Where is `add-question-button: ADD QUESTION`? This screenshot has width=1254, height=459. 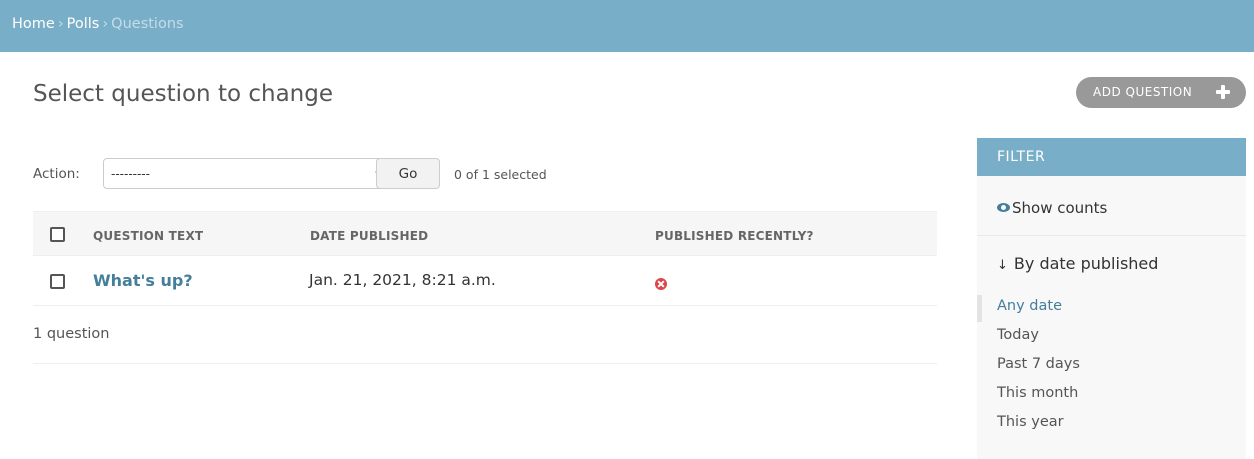
add-question-button: ADD QUESTION is located at coordinates (1161, 92).